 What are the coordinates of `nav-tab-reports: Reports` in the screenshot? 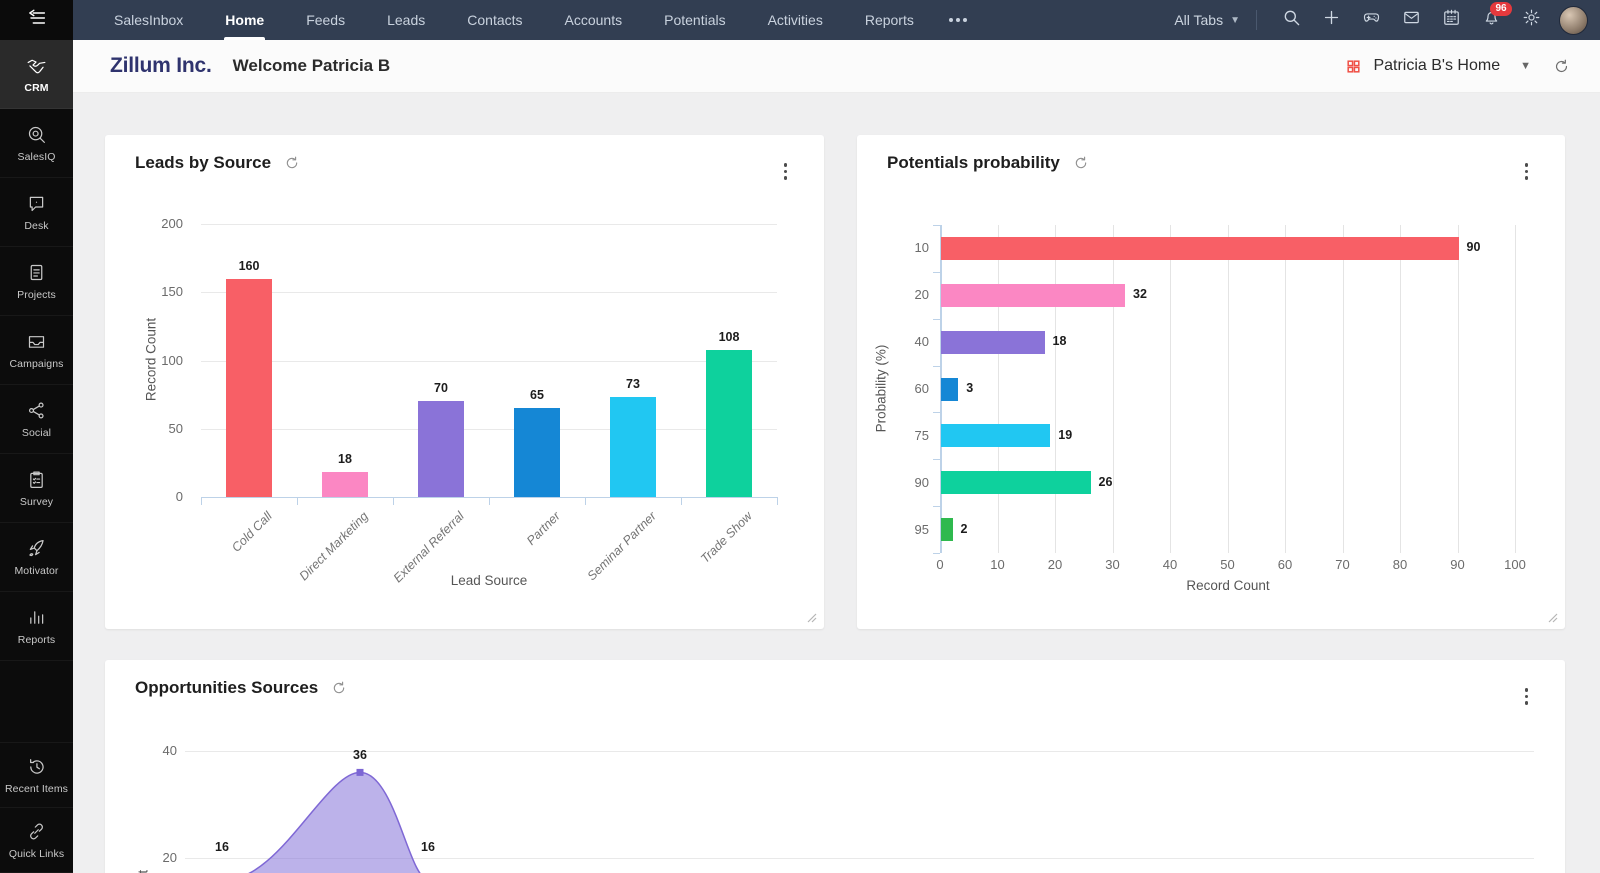 It's located at (889, 20).